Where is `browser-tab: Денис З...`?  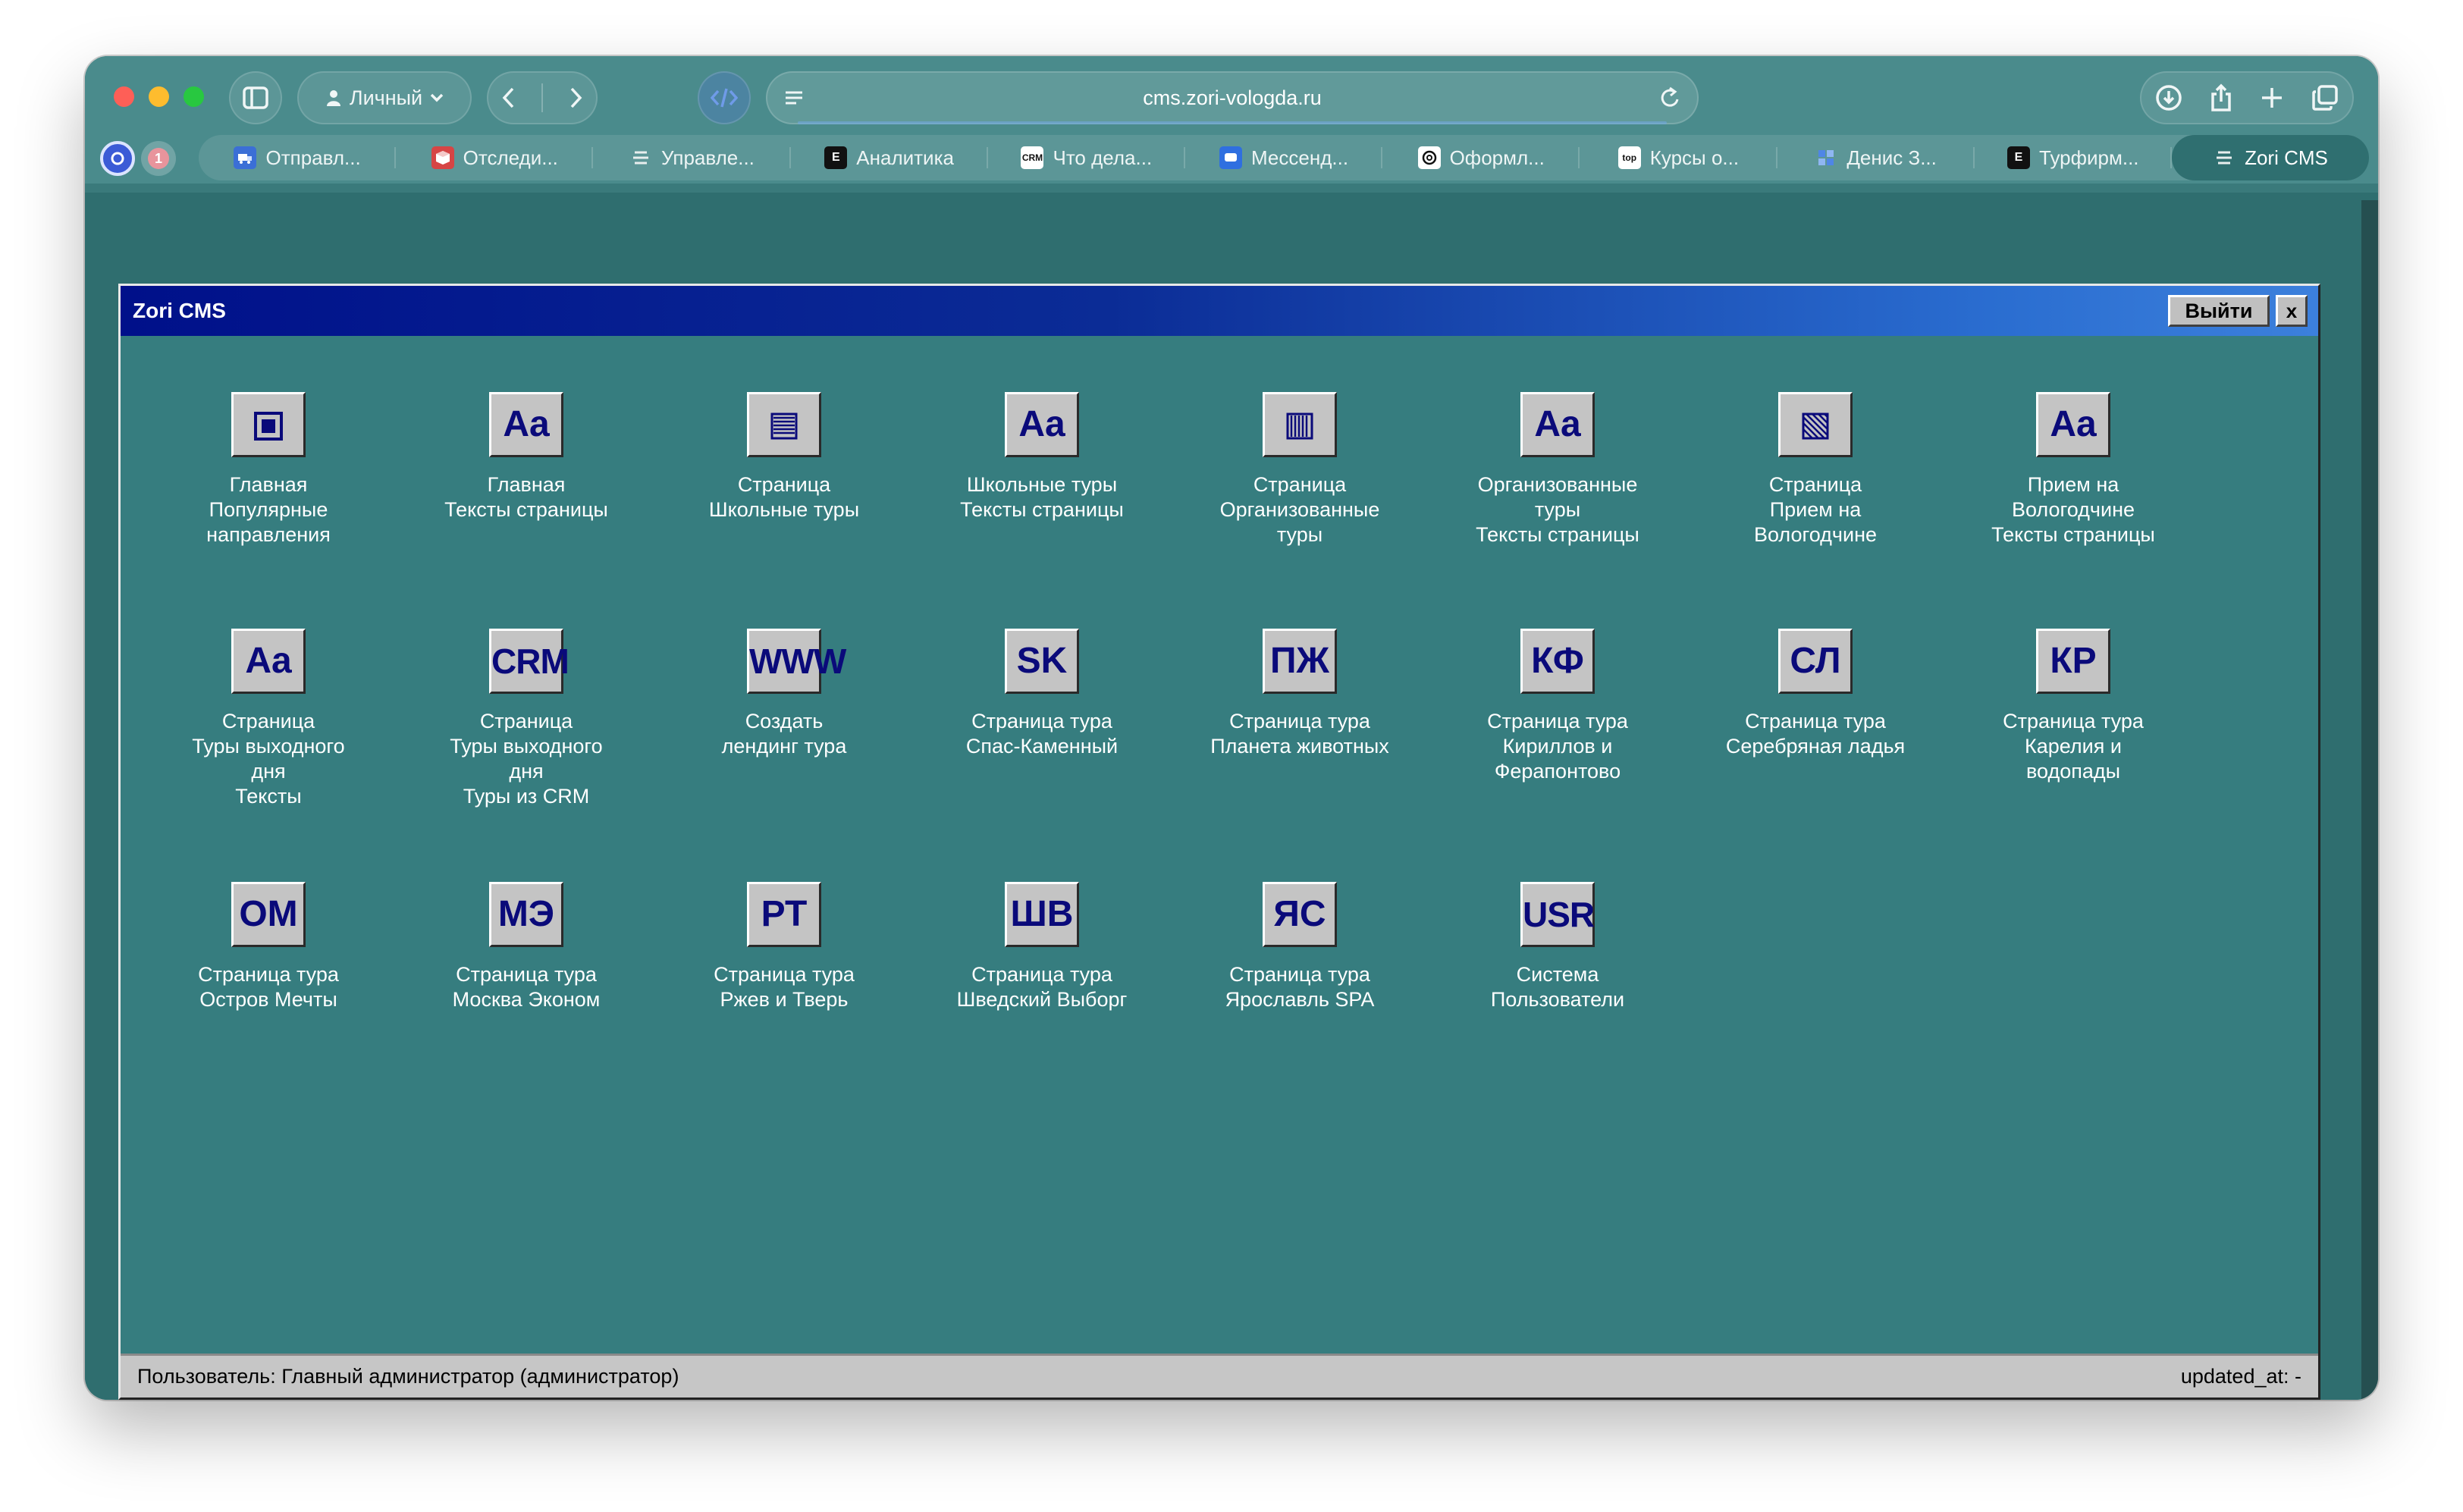 browser-tab: Денис З... is located at coordinates (1876, 157).